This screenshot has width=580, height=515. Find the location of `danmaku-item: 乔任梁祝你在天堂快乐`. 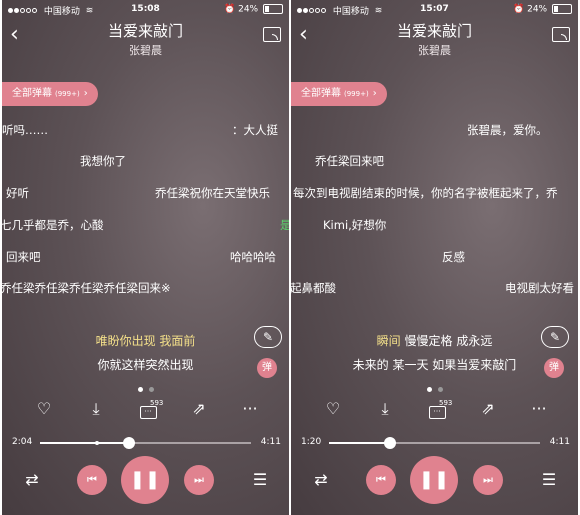

danmaku-item: 乔任梁祝你在天堂快乐 is located at coordinates (212, 193).